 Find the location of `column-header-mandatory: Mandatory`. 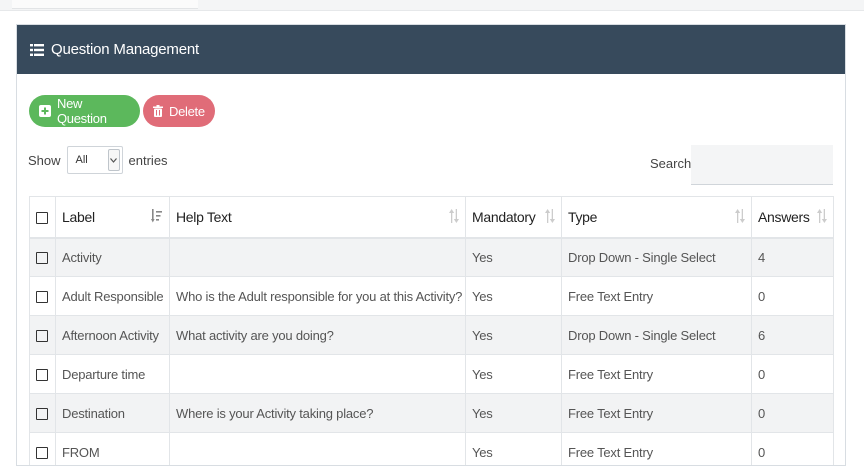

column-header-mandatory: Mandatory is located at coordinates (514, 217).